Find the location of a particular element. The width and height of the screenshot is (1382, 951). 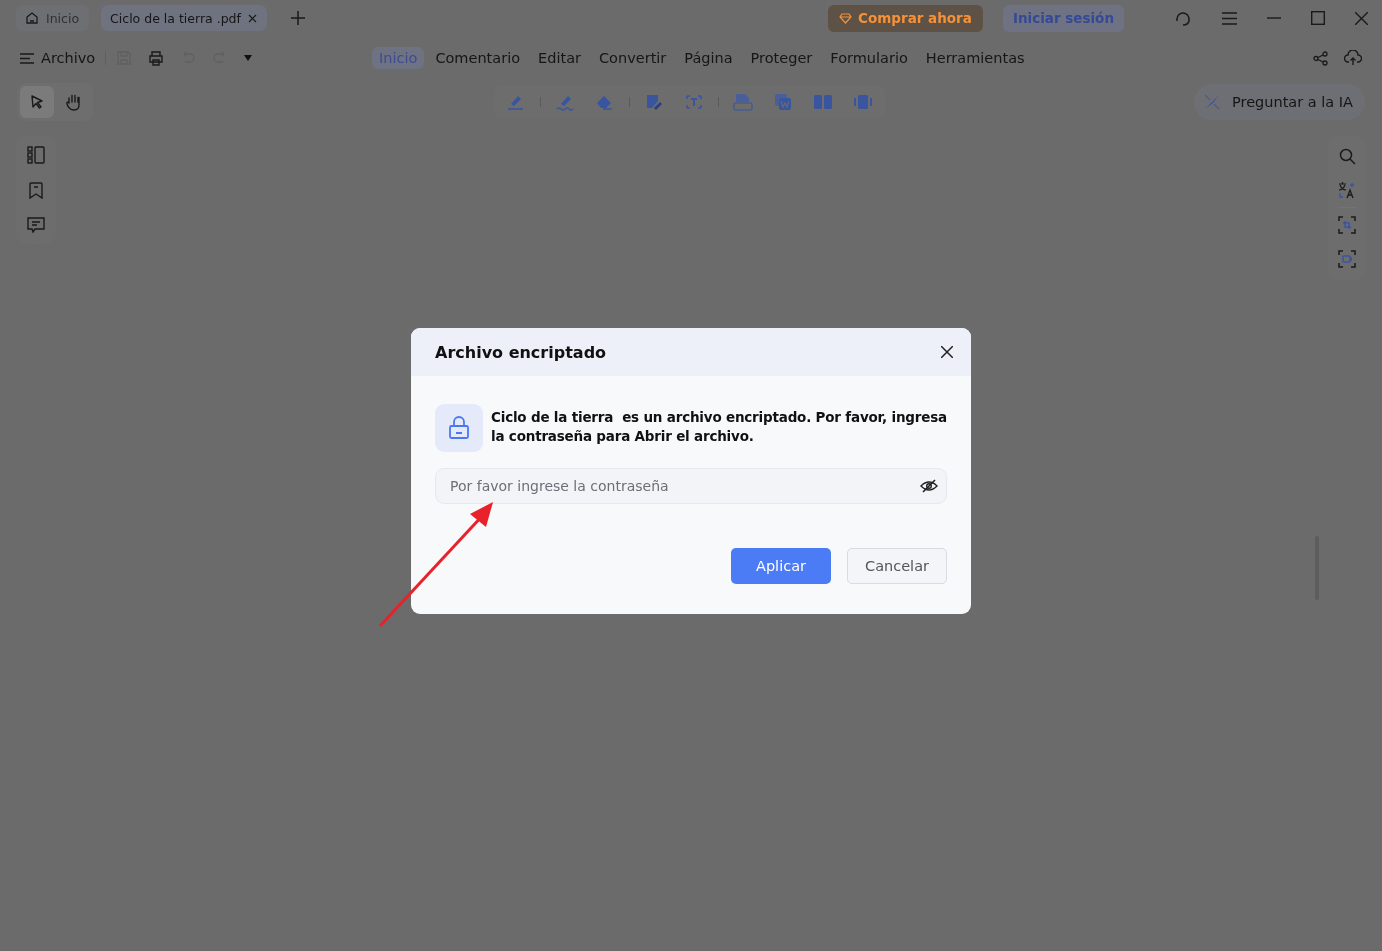

ribbon-tab: Formulario is located at coordinates (869, 58).